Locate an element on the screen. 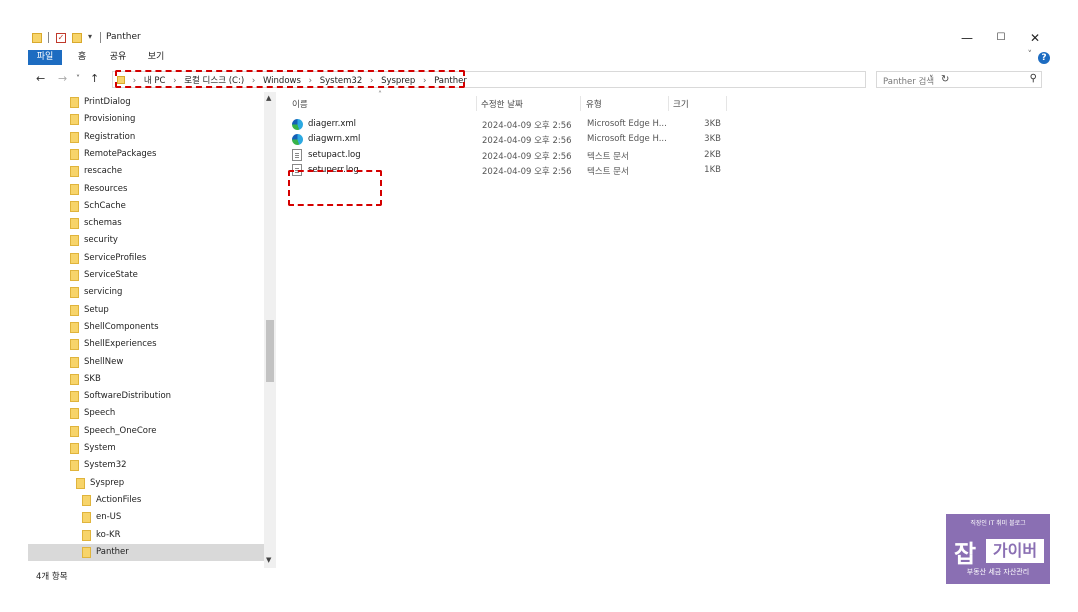 This screenshot has height=612, width=1078. tree-item: Sysprep is located at coordinates (146, 483).